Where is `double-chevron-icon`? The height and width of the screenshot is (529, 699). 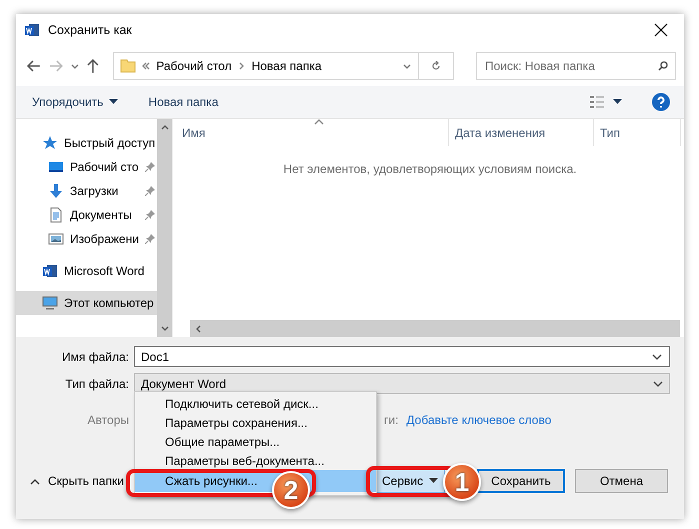 double-chevron-icon is located at coordinates (146, 66).